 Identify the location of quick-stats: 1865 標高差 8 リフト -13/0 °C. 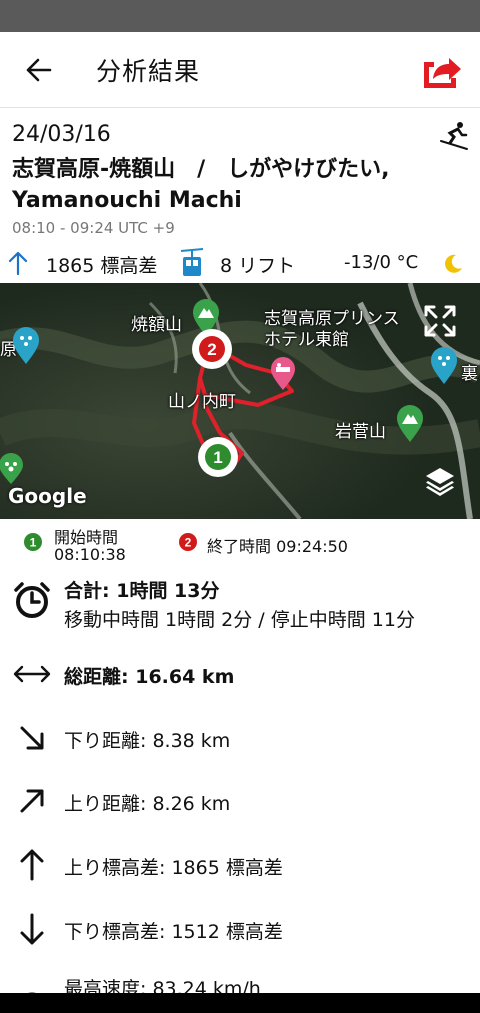
(240, 263).